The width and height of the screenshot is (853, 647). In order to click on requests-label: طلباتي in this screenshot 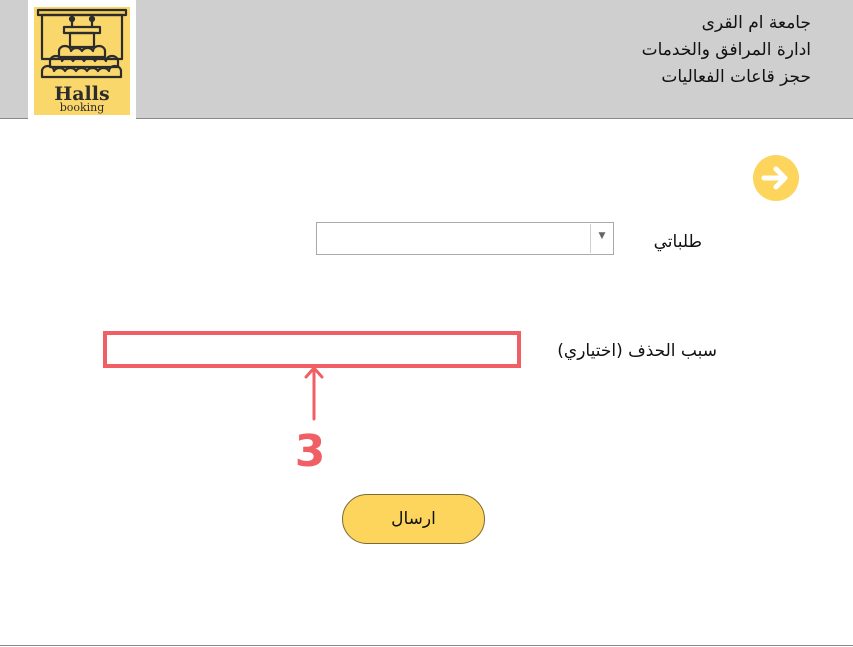, I will do `click(677, 242)`.